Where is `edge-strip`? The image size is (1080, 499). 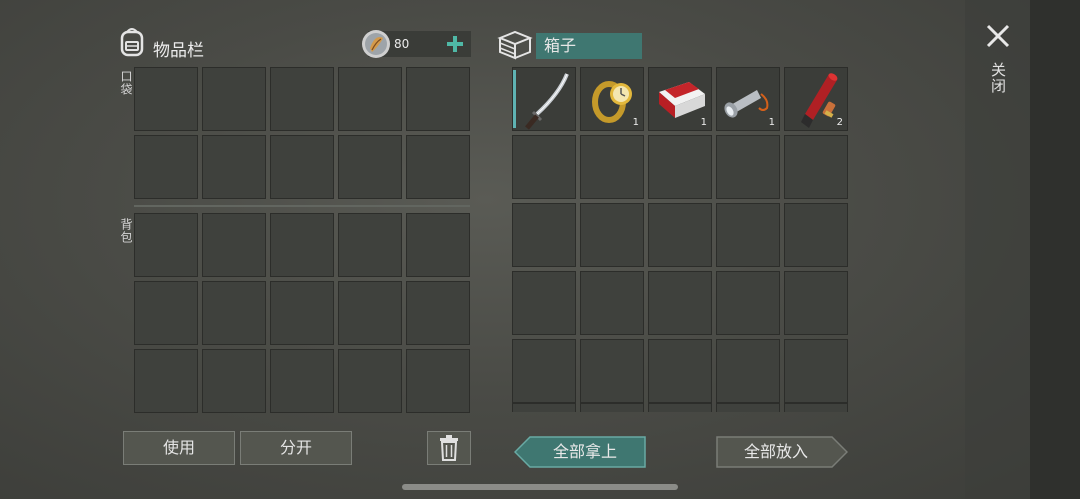
edge-strip is located at coordinates (1055, 249).